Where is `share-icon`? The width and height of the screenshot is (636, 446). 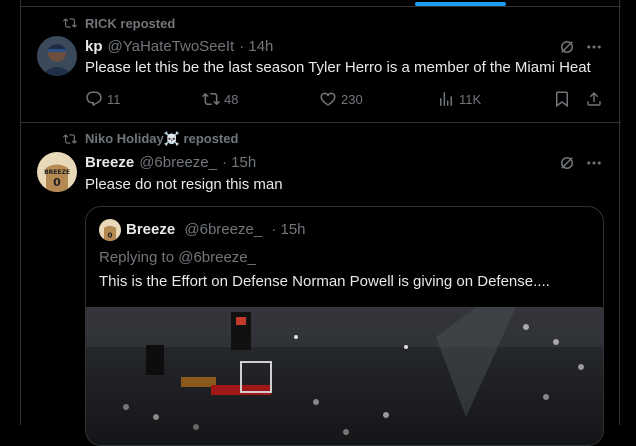 share-icon is located at coordinates (594, 98).